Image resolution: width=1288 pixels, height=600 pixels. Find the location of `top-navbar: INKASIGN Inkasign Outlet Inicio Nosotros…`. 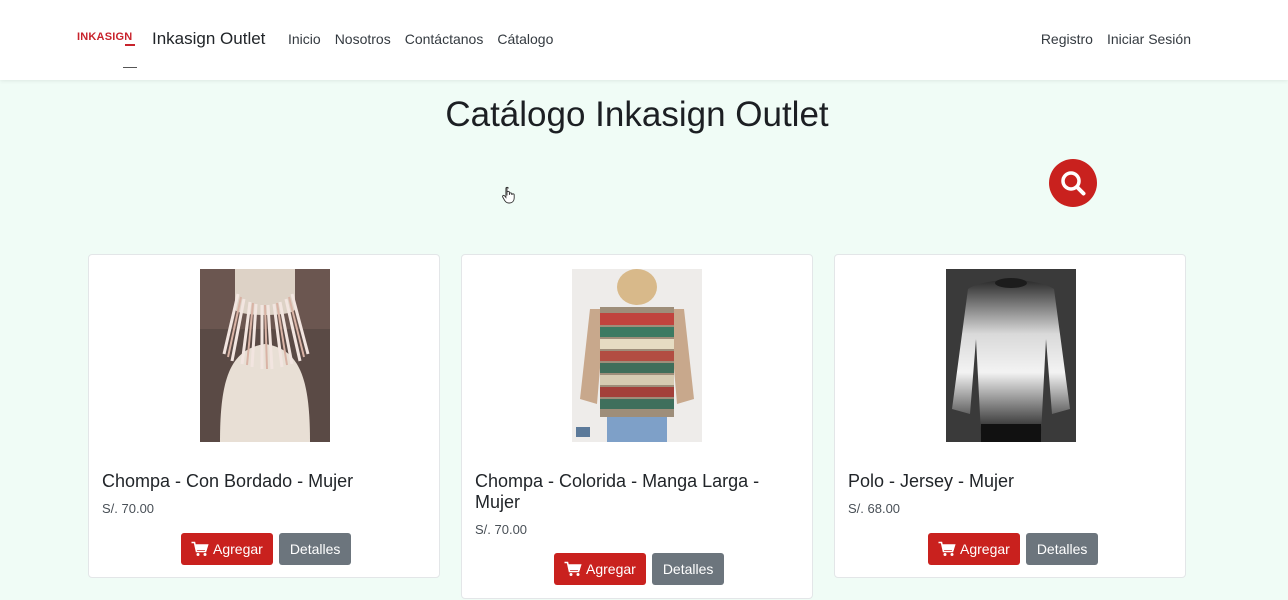

top-navbar: INKASIGN Inkasign Outlet Inicio Nosotros… is located at coordinates (644, 40).